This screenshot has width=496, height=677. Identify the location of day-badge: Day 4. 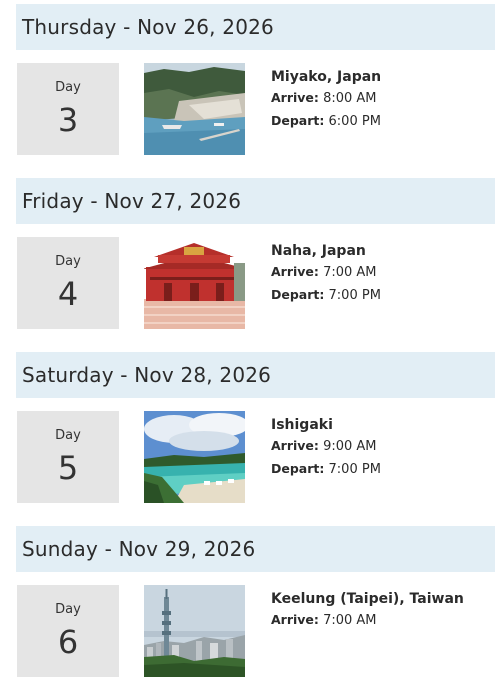
(68, 283).